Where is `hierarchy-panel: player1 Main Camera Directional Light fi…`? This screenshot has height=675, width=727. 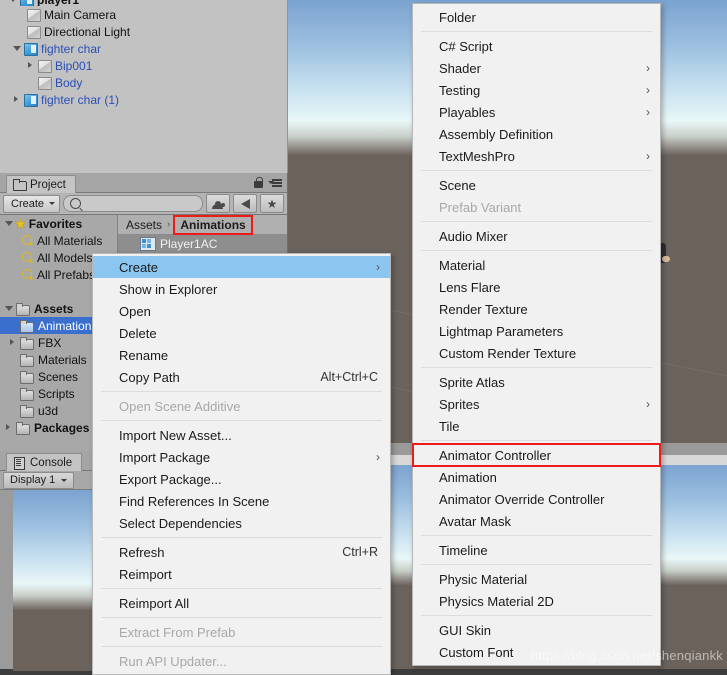
hierarchy-panel: player1 Main Camera Directional Light fi… is located at coordinates (144, 86).